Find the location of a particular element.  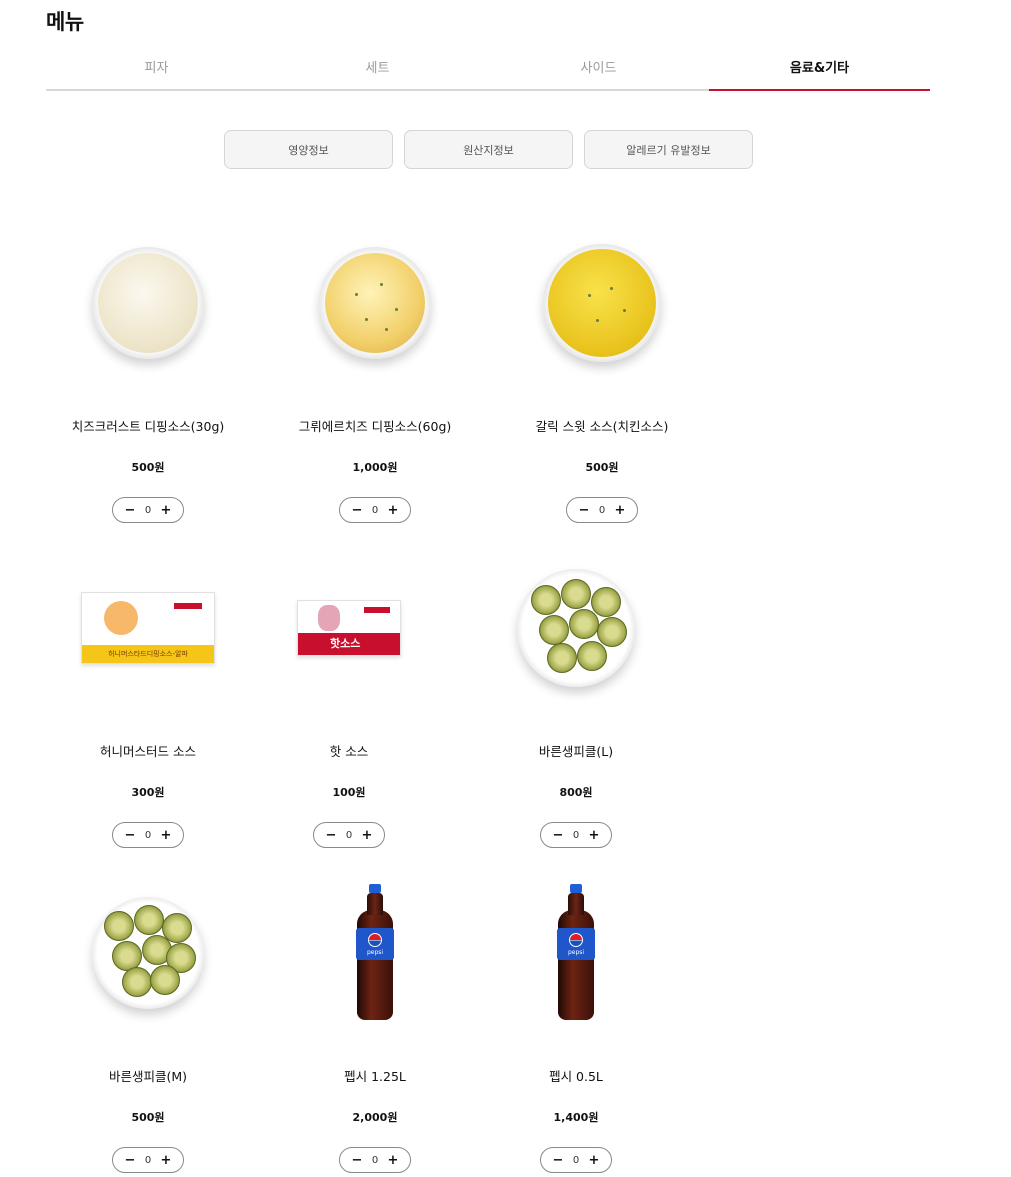

origin-info-button: 원산지정보 is located at coordinates (488, 149).